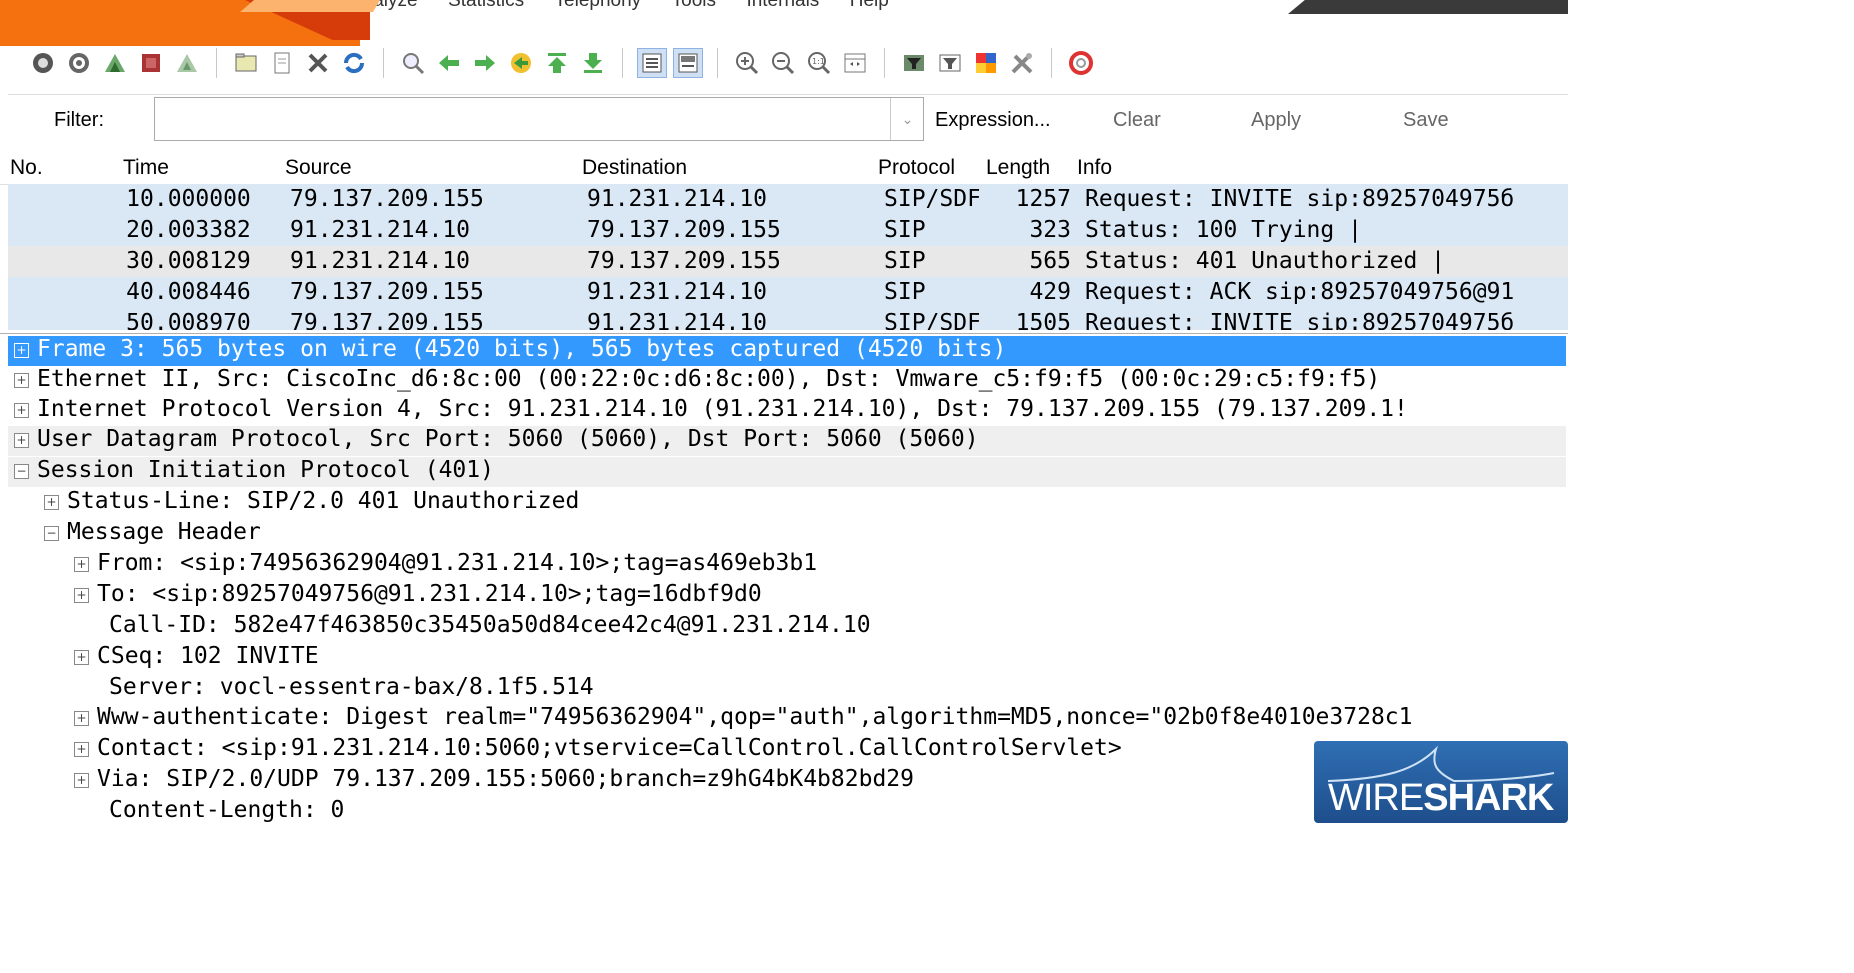 The image size is (1854, 973). I want to click on zoom-in-icon, so click(747, 63).